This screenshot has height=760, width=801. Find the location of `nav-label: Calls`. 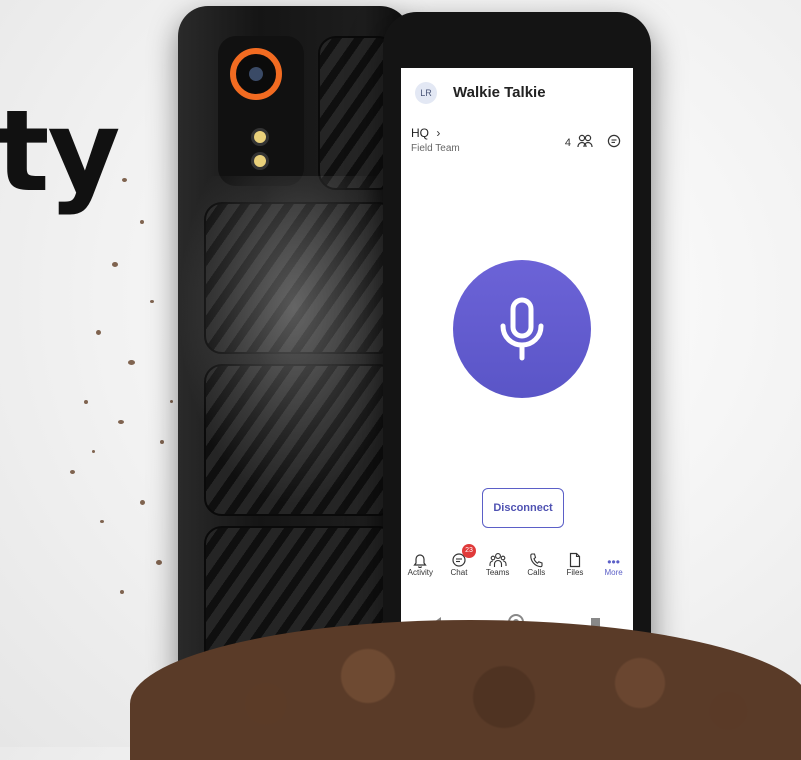

nav-label: Calls is located at coordinates (536, 572).